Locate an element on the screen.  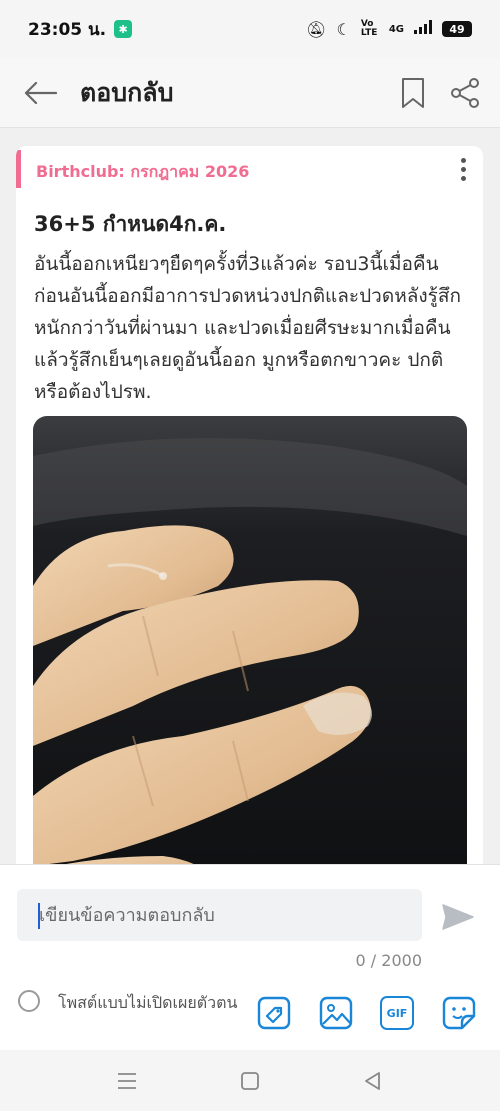
status-bar: 23:05 น. ✱ 🔕︎ ☾ Vo LTE 4G 49 is located at coordinates (250, 29).